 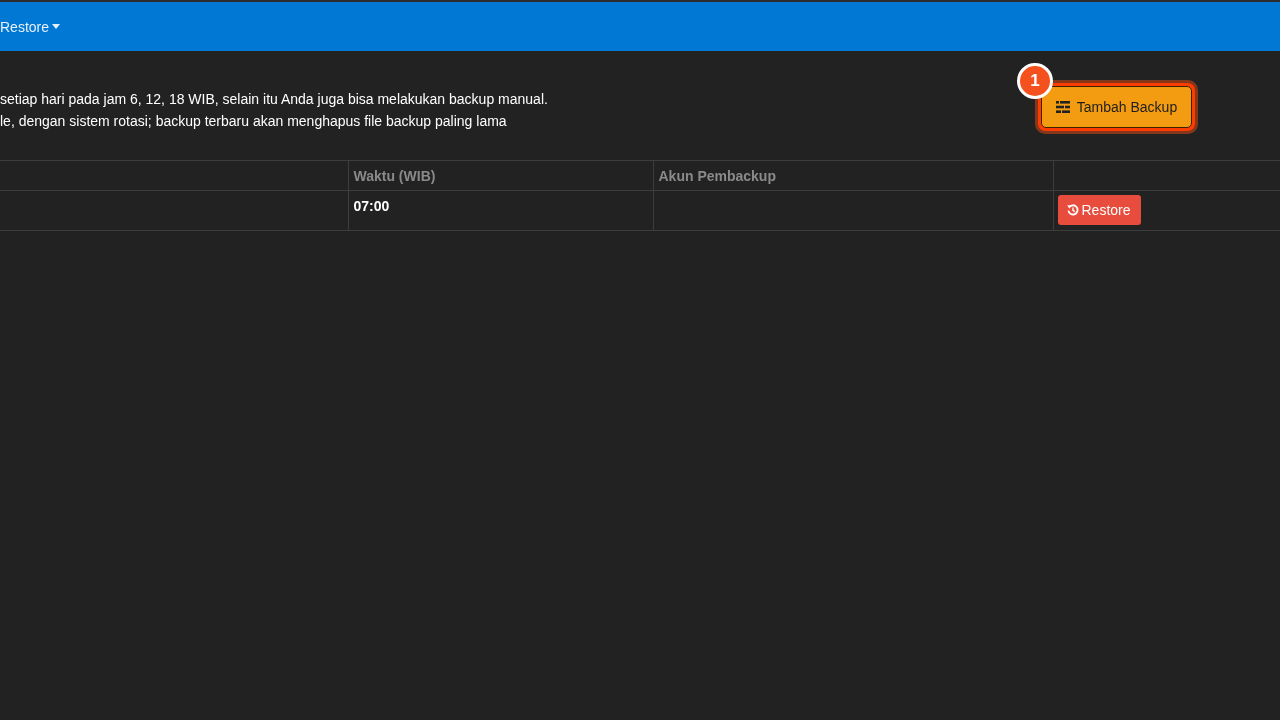 What do you see at coordinates (717, 176) in the screenshot?
I see `column-header: Akun Pembackup` at bounding box center [717, 176].